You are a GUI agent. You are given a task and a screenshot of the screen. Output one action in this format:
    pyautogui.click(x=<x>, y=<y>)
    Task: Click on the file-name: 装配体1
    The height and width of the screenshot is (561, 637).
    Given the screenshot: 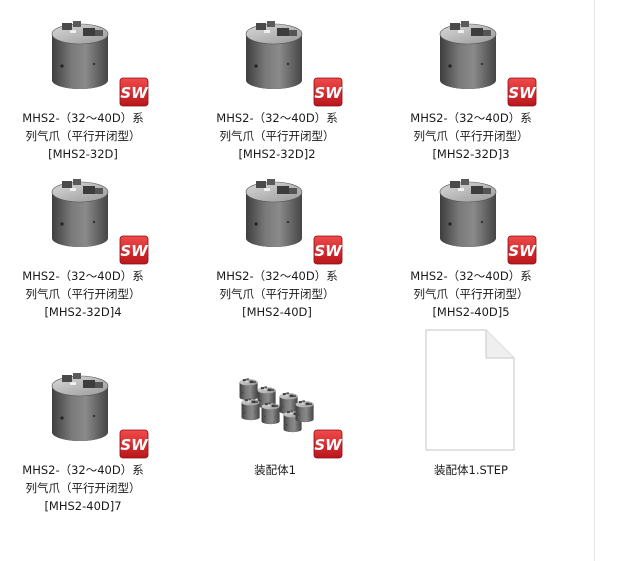 What is the action you would take?
    pyautogui.click(x=275, y=470)
    